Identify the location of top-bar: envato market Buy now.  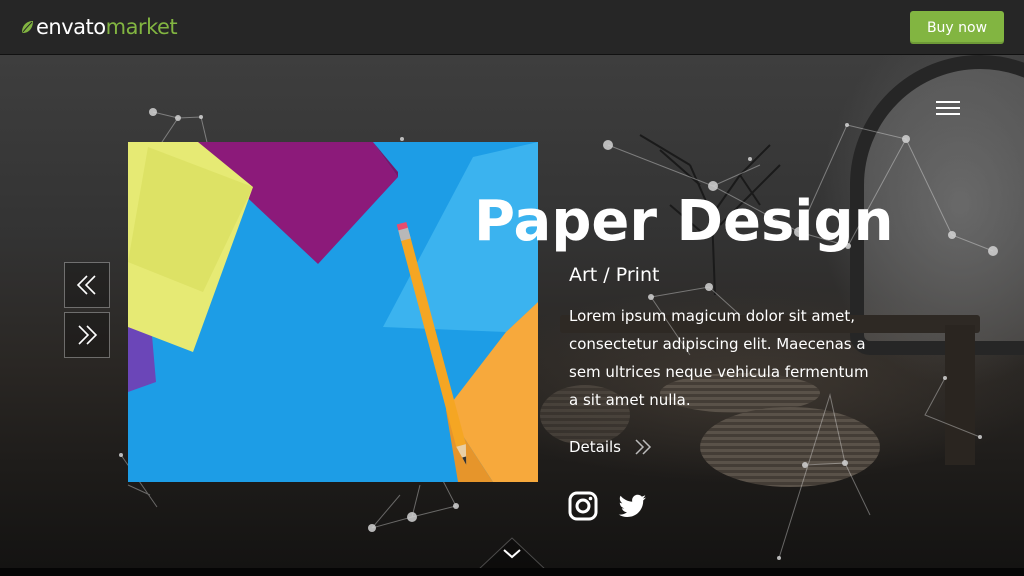
(512, 27).